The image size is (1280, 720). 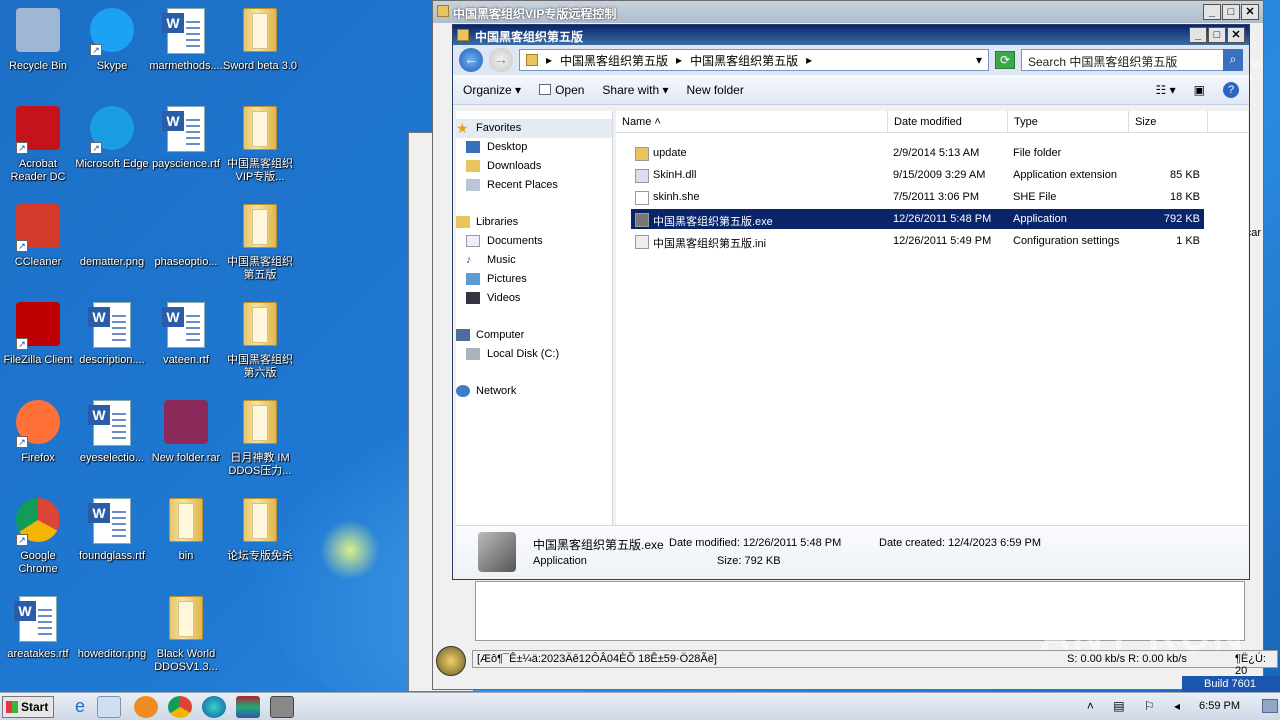 What do you see at coordinates (714, 90) in the screenshot?
I see `new-folder-button: New folder` at bounding box center [714, 90].